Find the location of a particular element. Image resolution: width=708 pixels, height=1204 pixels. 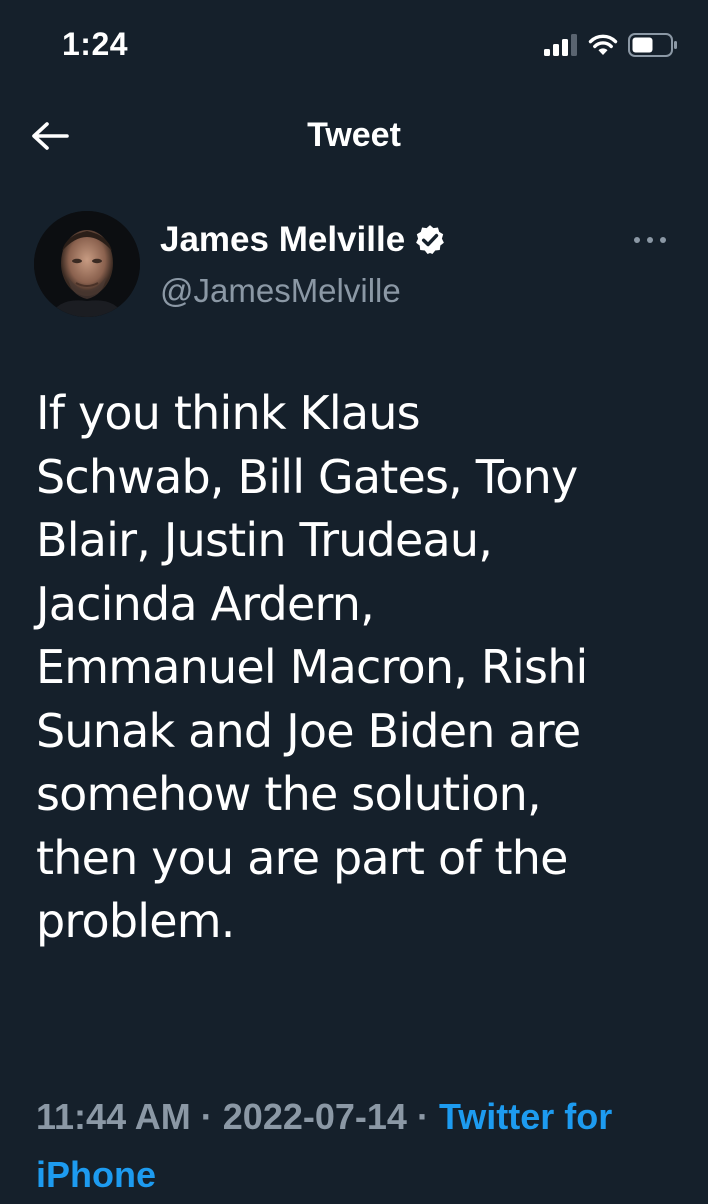

username: @JamesMelville is located at coordinates (280, 291).